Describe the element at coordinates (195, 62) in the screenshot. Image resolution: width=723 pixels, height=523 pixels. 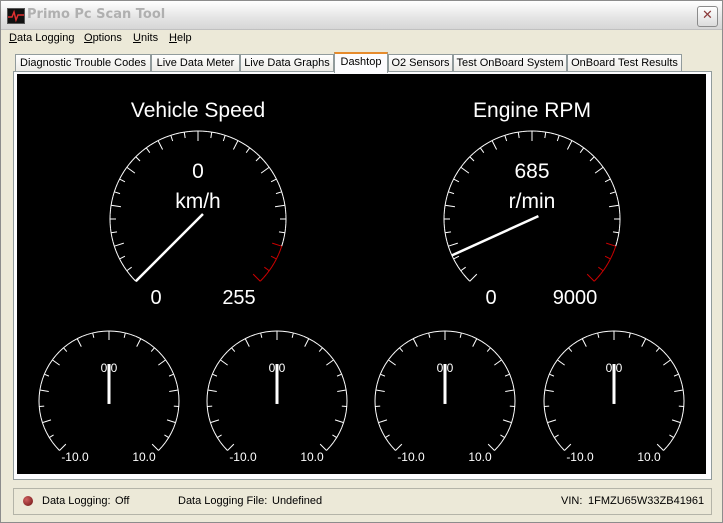
I see `tab-live-data-meter: Live Data Meter` at that location.